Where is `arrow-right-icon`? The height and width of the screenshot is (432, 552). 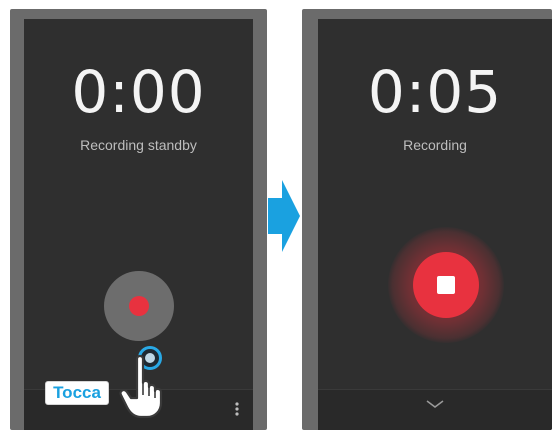
arrow-right-icon is located at coordinates (284, 216).